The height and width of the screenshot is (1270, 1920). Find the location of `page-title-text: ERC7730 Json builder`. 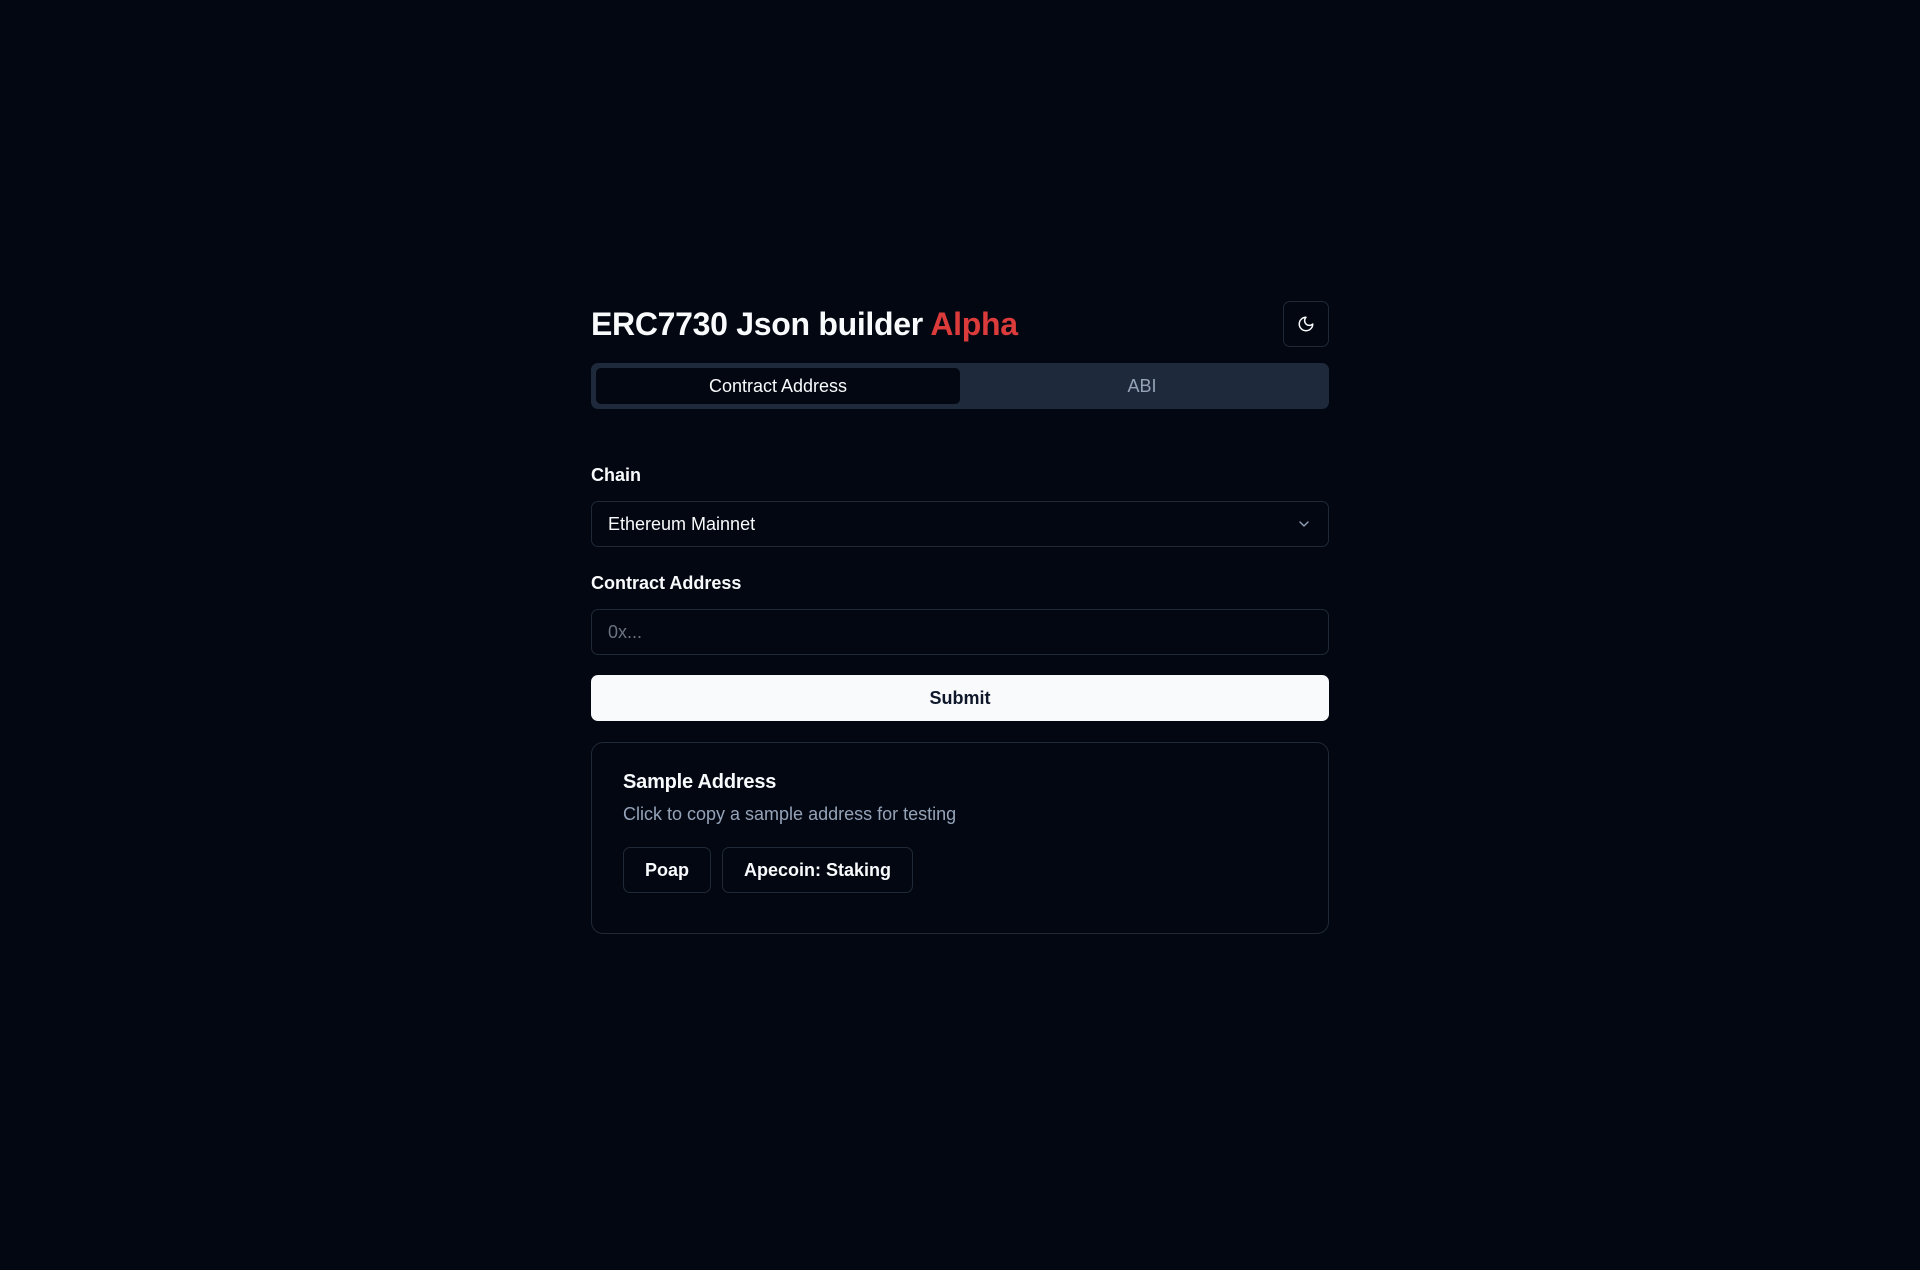

page-title-text: ERC7730 Json builder is located at coordinates (757, 323).